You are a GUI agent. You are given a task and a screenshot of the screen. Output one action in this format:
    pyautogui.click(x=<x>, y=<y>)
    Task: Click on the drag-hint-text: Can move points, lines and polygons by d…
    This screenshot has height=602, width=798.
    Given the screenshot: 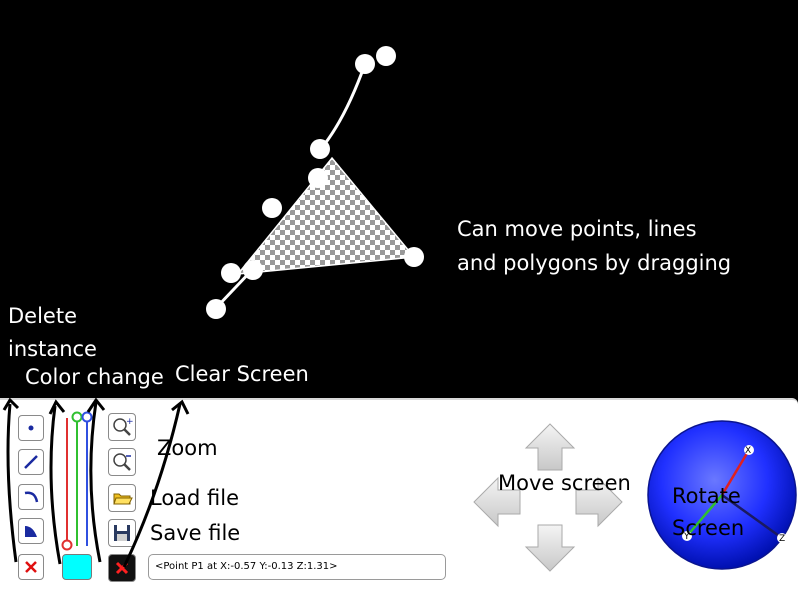 What is the action you would take?
    pyautogui.click(x=594, y=246)
    